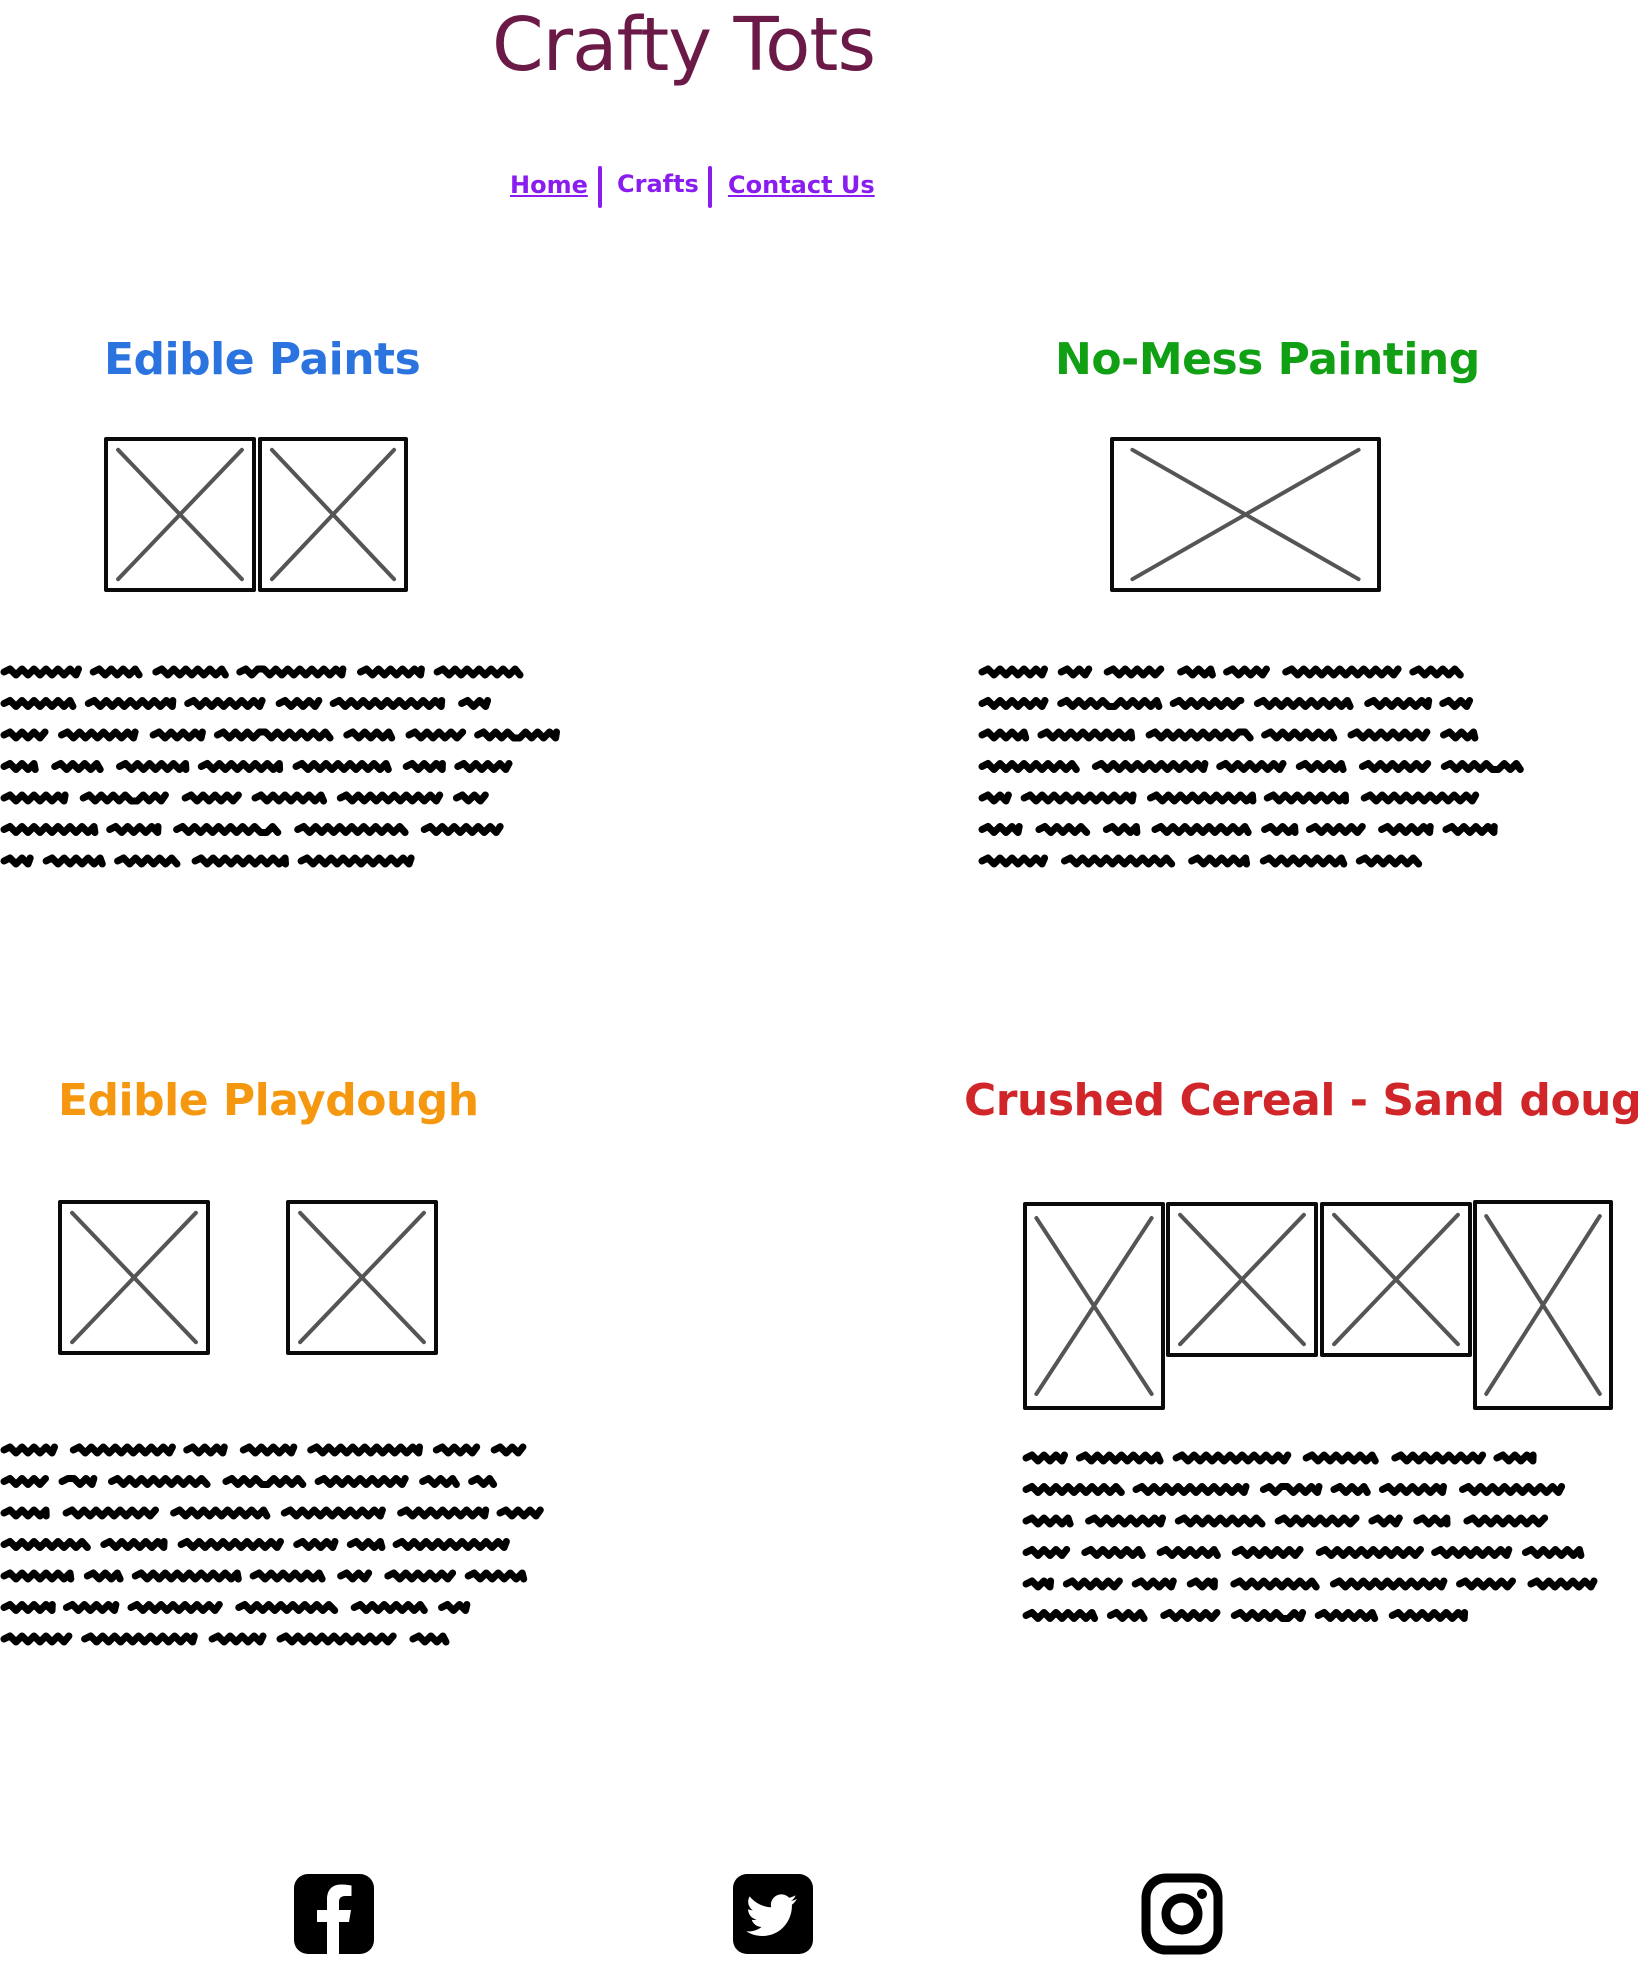  What do you see at coordinates (773, 1914) in the screenshot?
I see `twitter-icon` at bounding box center [773, 1914].